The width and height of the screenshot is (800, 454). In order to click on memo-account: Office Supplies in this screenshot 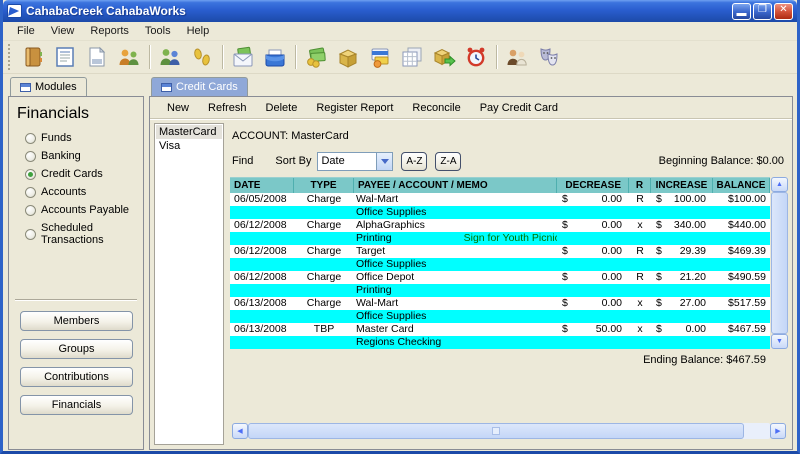, I will do `click(391, 264)`.